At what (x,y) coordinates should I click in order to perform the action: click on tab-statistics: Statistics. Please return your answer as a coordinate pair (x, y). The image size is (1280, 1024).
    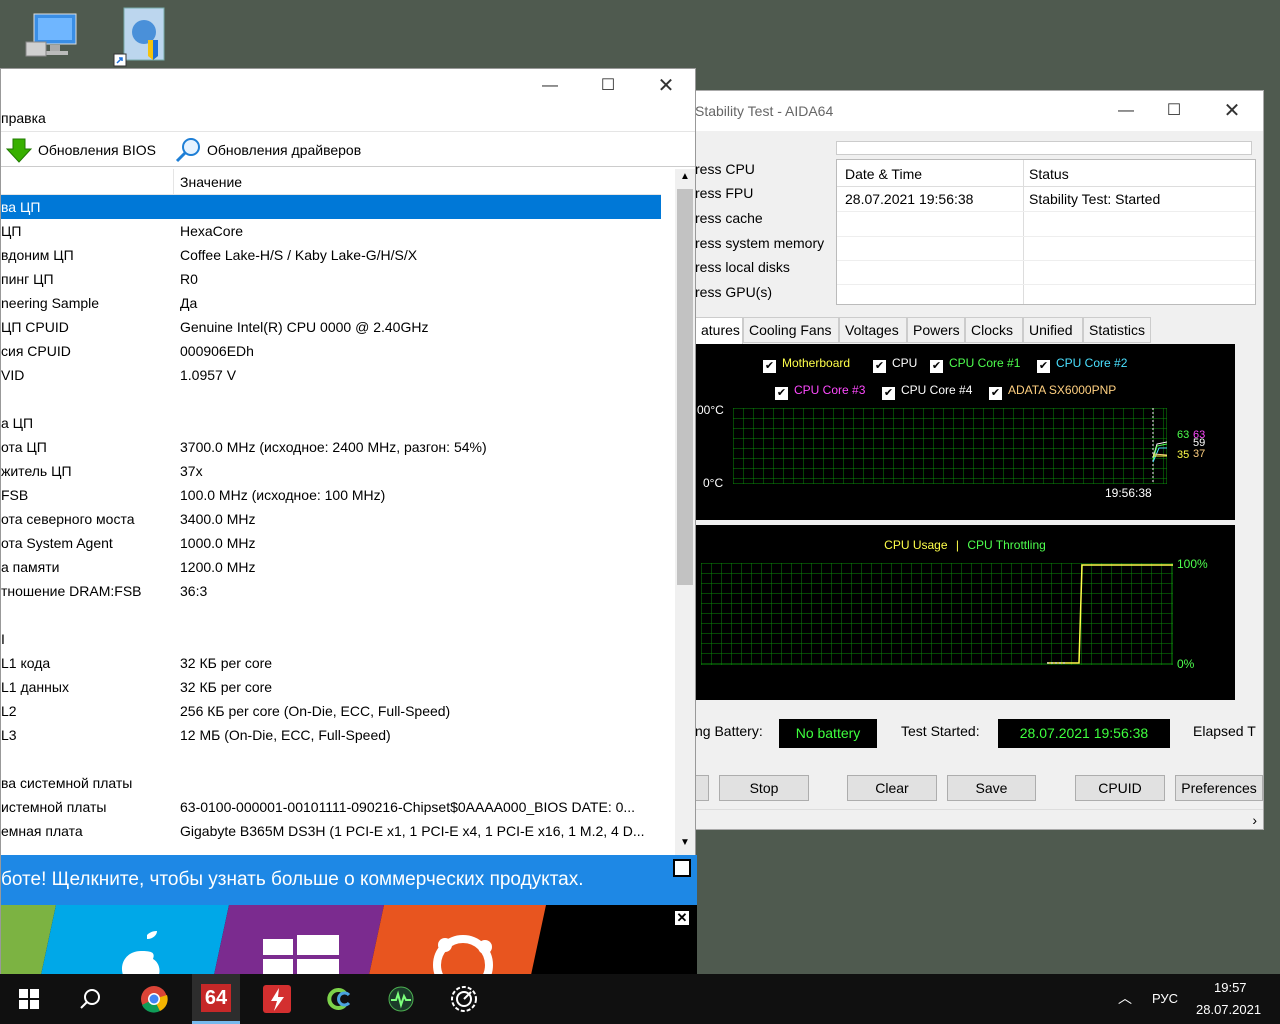
    Looking at the image, I should click on (1117, 330).